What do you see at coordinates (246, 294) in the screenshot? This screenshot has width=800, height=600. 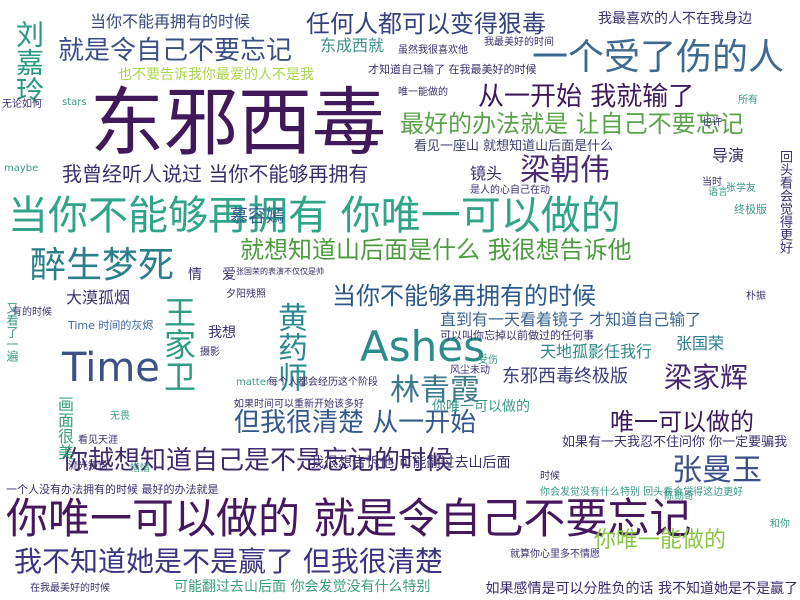 I see `word: 夕阳残照` at bounding box center [246, 294].